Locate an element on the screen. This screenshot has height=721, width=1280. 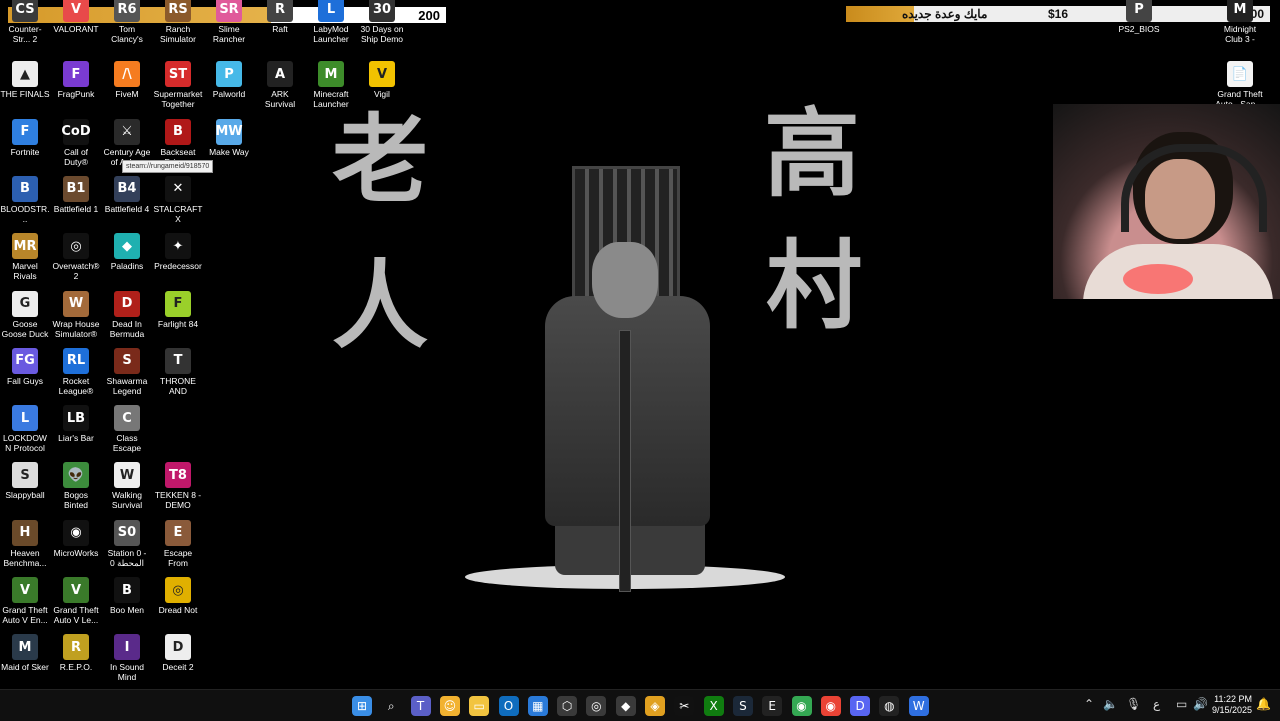
desktop-icon: I In Sound Mind is located at coordinates (127, 658).